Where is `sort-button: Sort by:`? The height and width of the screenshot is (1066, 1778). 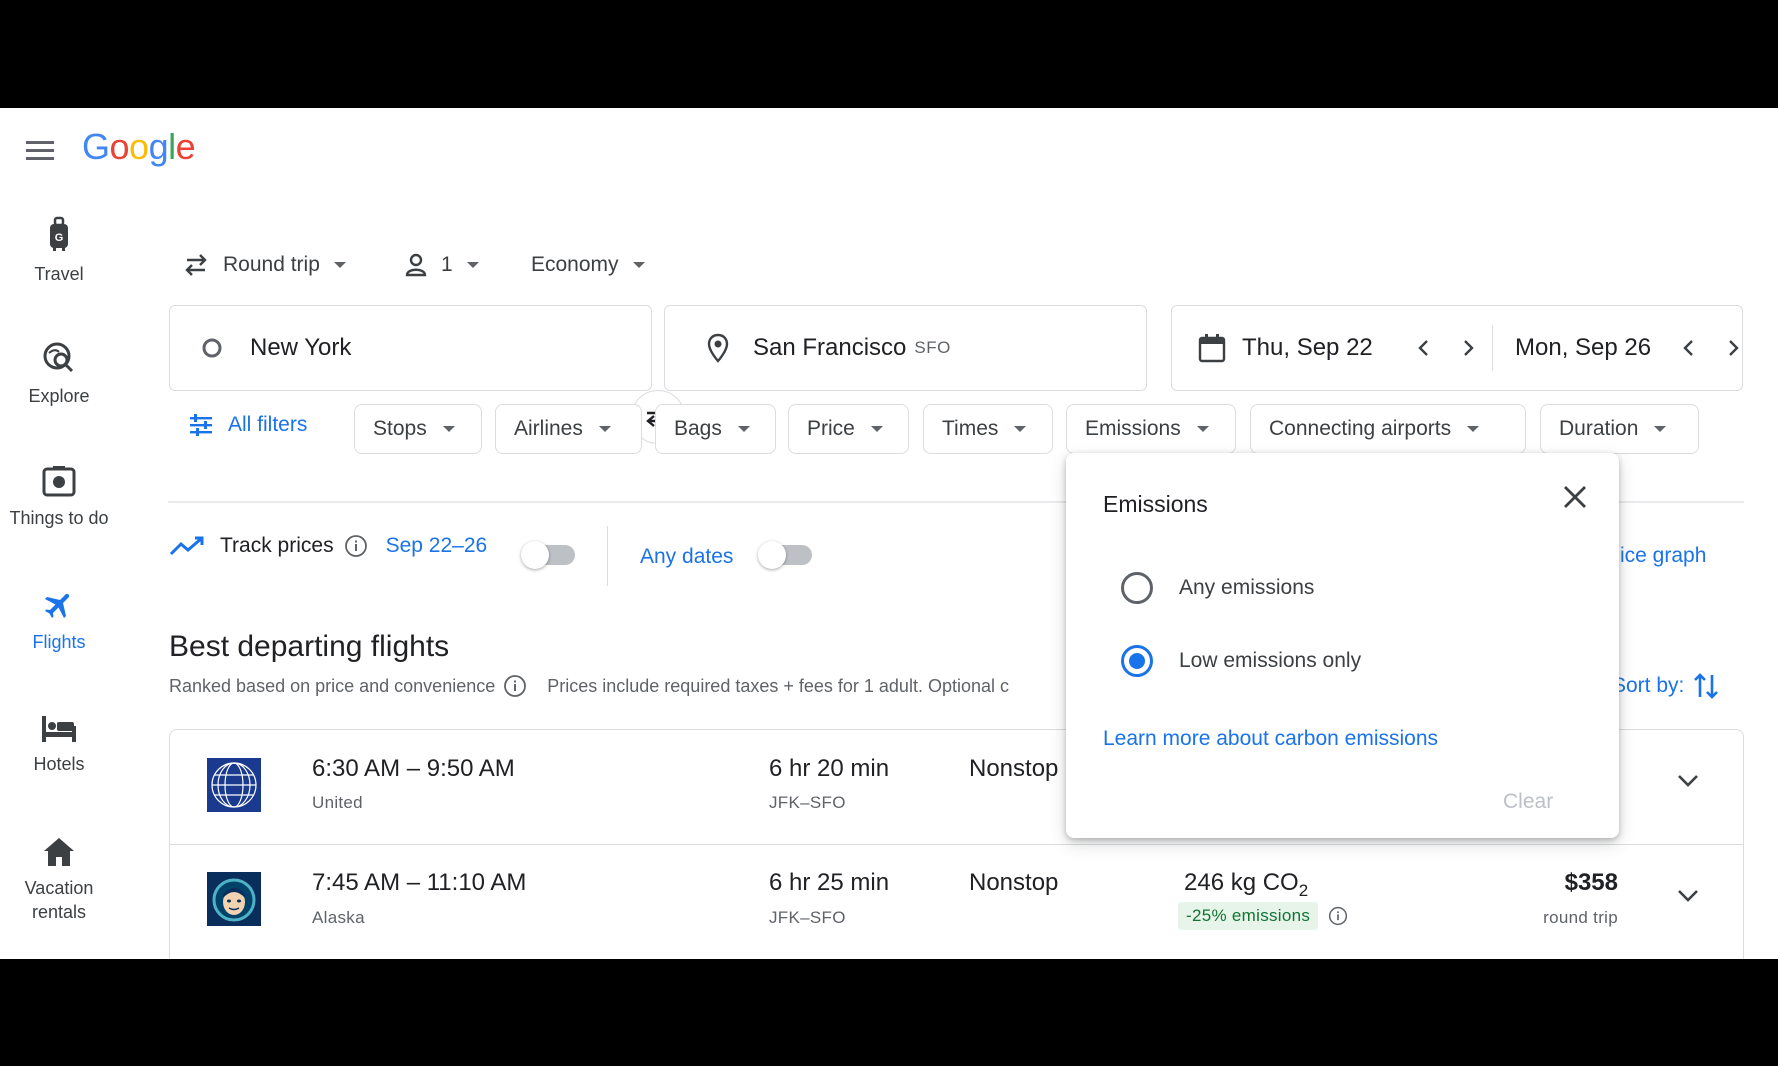
sort-button: Sort by: is located at coordinates (1666, 686).